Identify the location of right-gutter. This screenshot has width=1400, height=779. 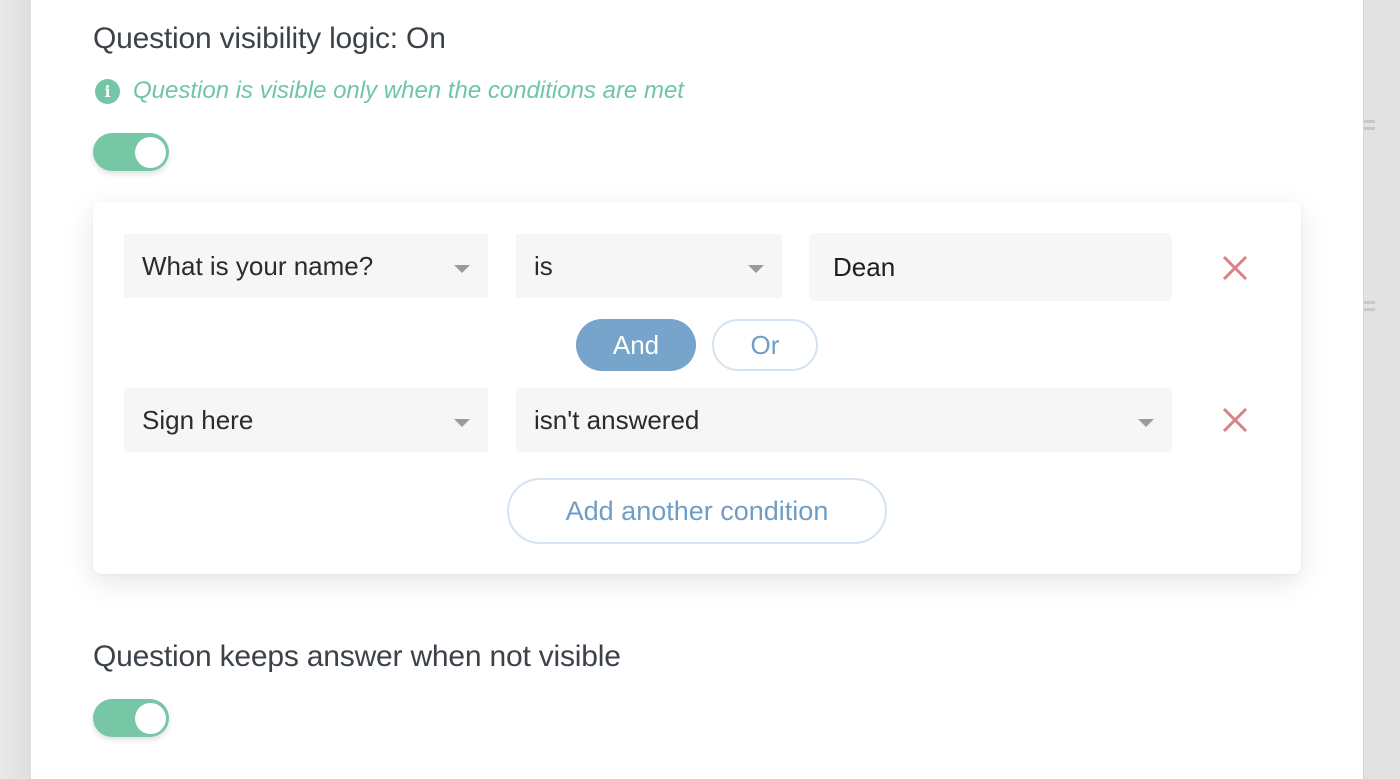
(1381, 389).